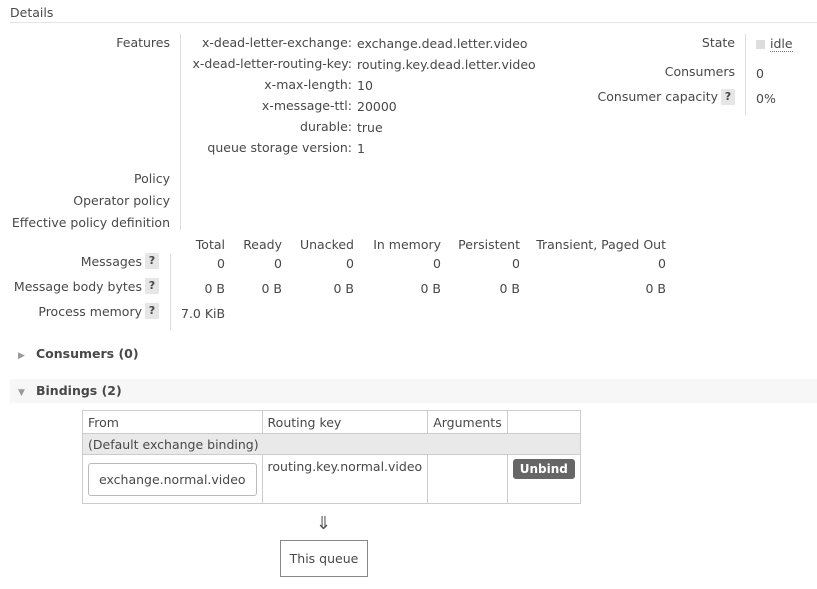  Describe the element at coordinates (350, 263) in the screenshot. I see `messages-unacked: 0` at that location.